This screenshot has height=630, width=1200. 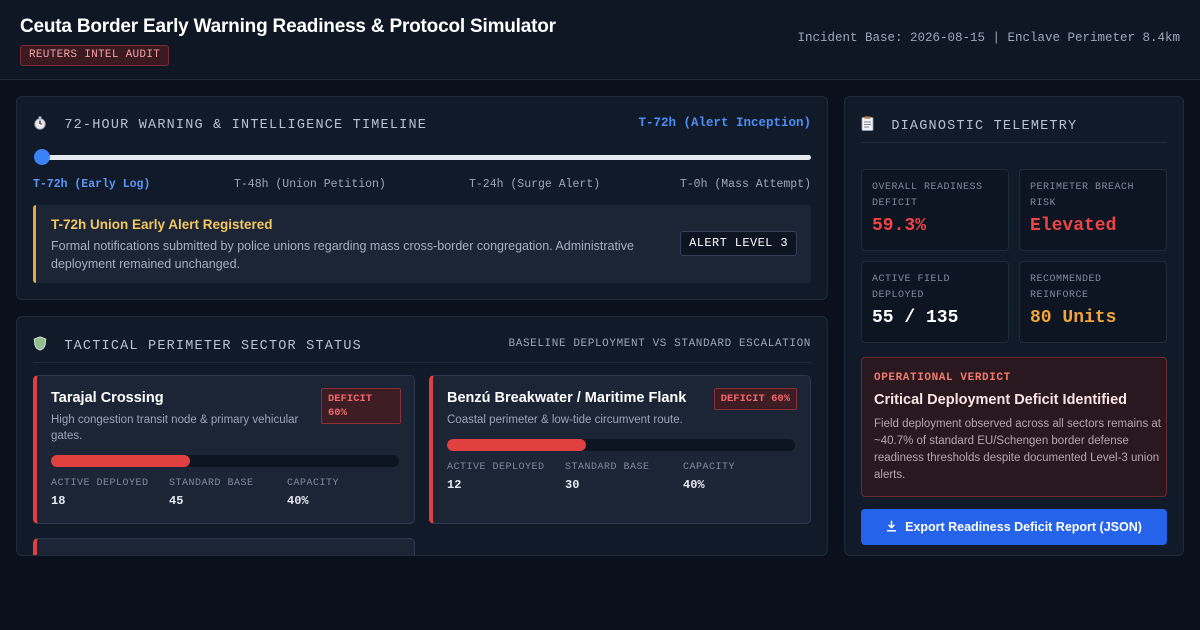 What do you see at coordinates (567, 398) in the screenshot?
I see `sector-name: Benzú Breakwater / Maritime Flank` at bounding box center [567, 398].